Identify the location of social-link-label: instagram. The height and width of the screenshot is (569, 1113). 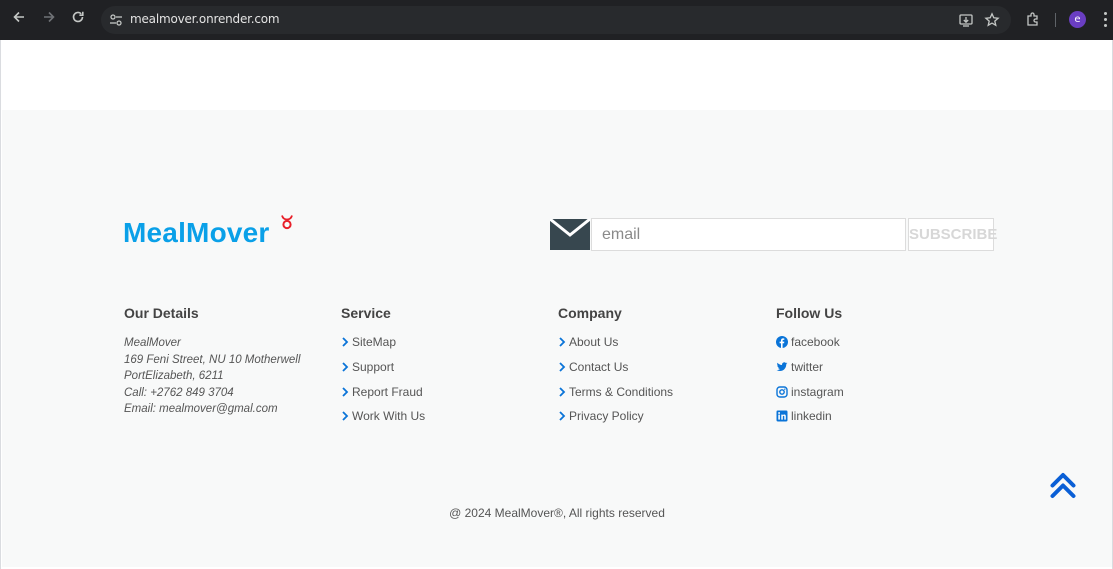
(817, 392).